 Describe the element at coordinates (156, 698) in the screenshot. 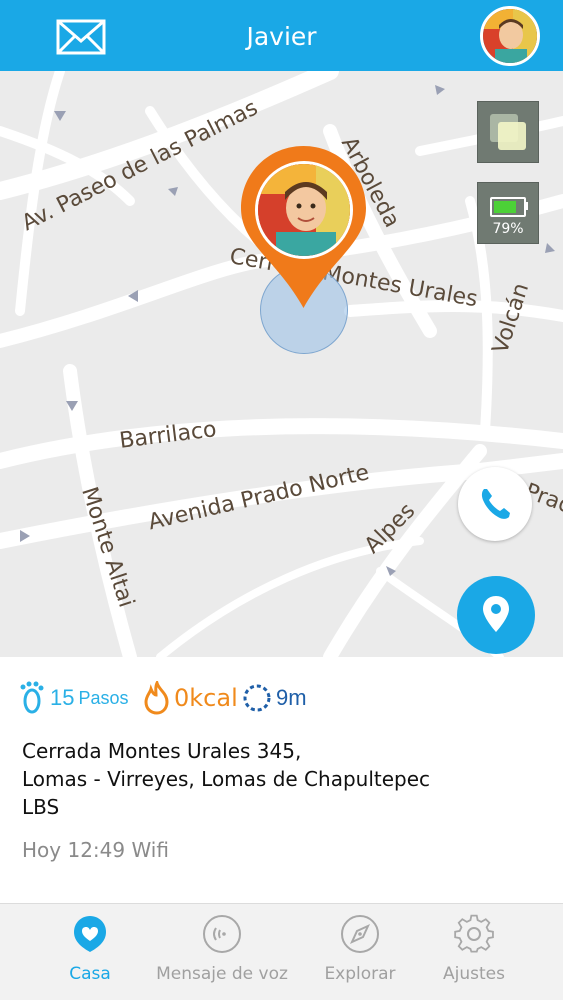

I see `flame-icon` at that location.